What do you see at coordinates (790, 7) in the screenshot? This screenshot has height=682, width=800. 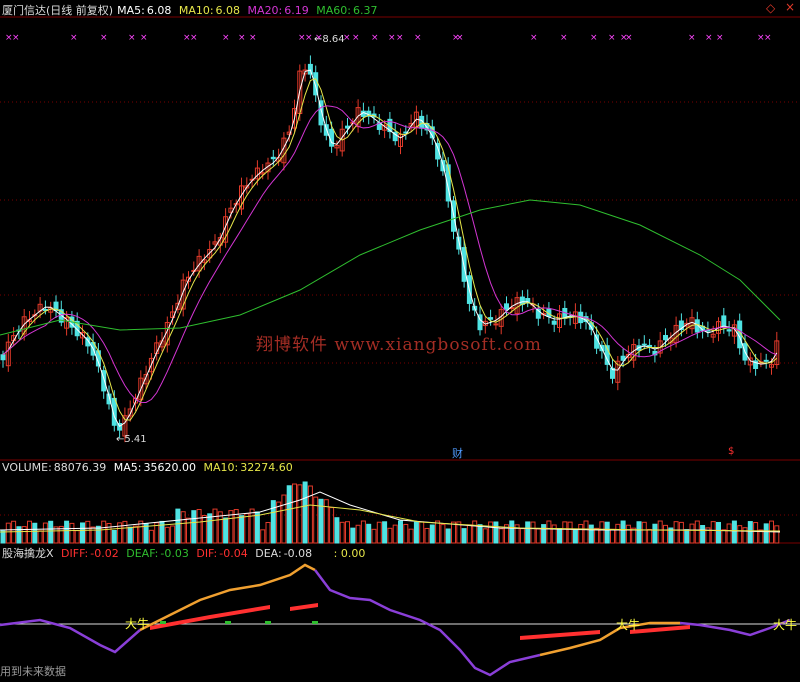 I see `close-icon: ×` at bounding box center [790, 7].